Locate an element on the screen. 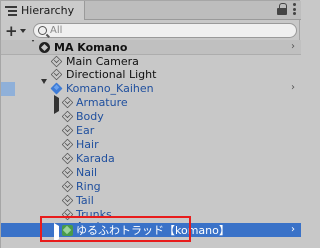  toolbar: + is located at coordinates (151, 30).